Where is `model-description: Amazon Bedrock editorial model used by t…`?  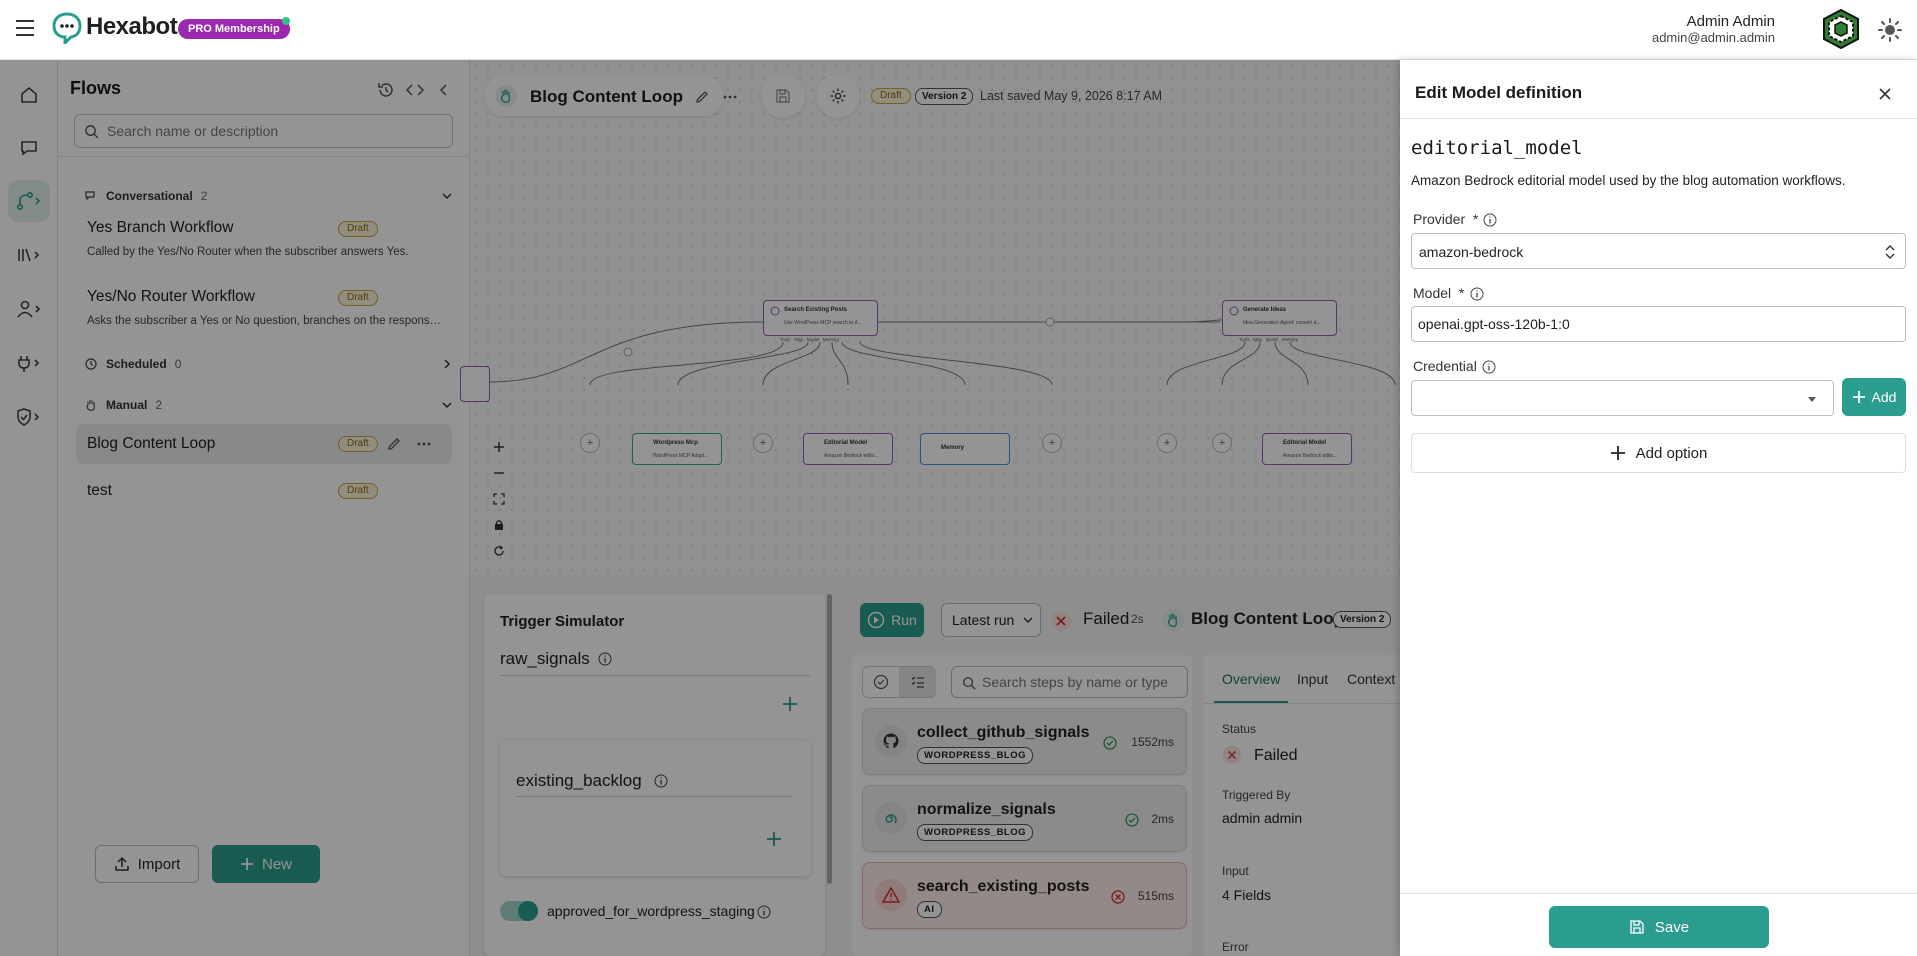 model-description: Amazon Bedrock editorial model used by t… is located at coordinates (1628, 180).